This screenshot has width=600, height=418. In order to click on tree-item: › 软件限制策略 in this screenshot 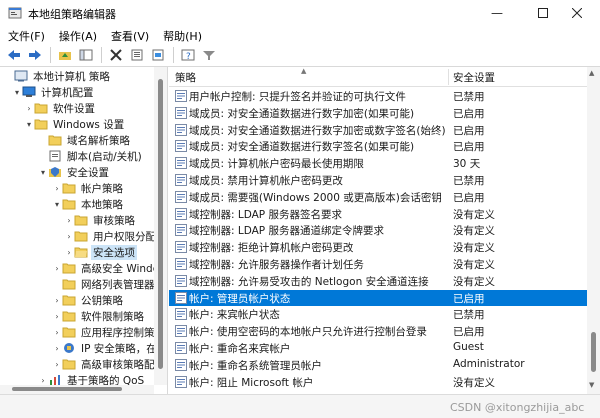, I will do `click(99, 316)`.